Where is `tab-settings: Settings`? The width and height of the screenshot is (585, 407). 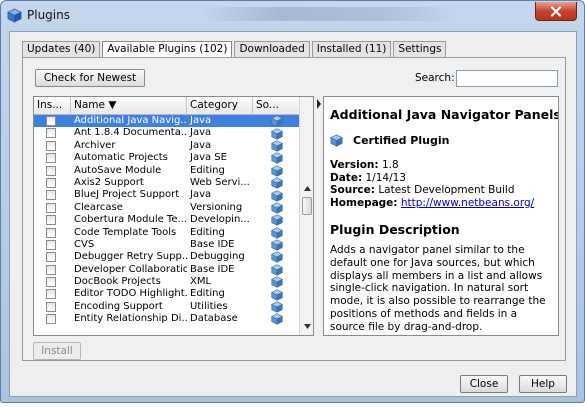 tab-settings: Settings is located at coordinates (420, 49).